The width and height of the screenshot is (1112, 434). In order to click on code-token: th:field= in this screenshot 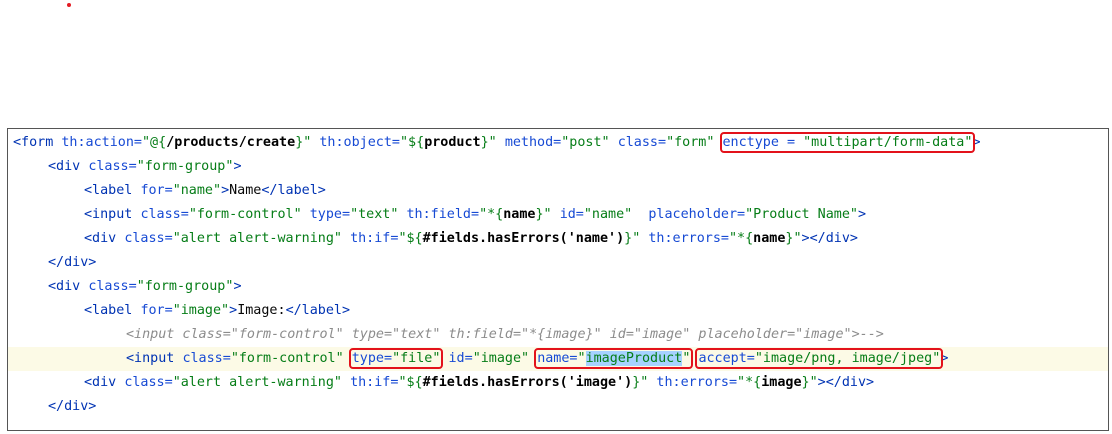, I will do `click(443, 214)`.